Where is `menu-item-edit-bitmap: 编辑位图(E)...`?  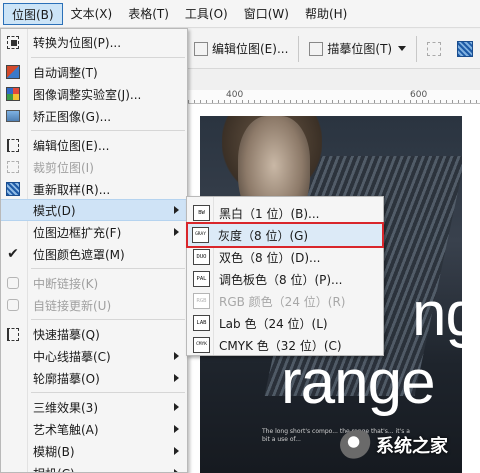
menu-item-edit-bitmap: 编辑位图(E)... is located at coordinates (94, 145).